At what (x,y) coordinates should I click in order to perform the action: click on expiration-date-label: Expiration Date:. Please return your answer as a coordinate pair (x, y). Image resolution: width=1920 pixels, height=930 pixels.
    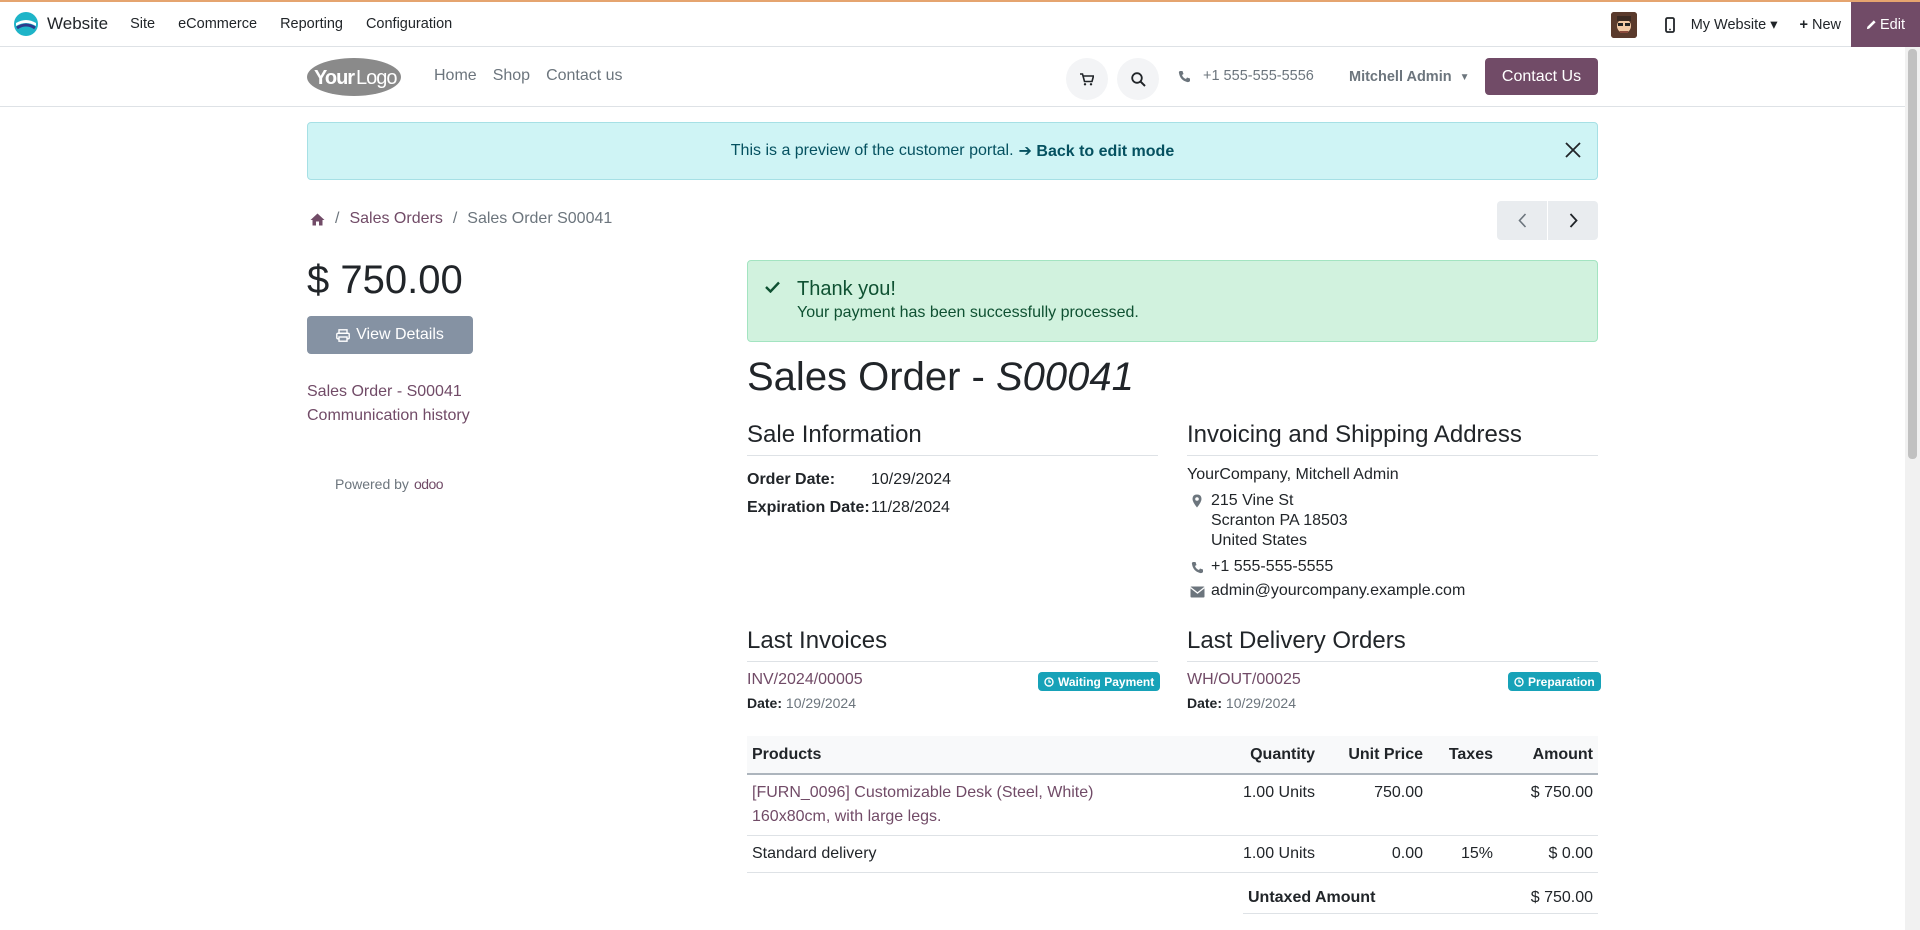
    Looking at the image, I should click on (808, 507).